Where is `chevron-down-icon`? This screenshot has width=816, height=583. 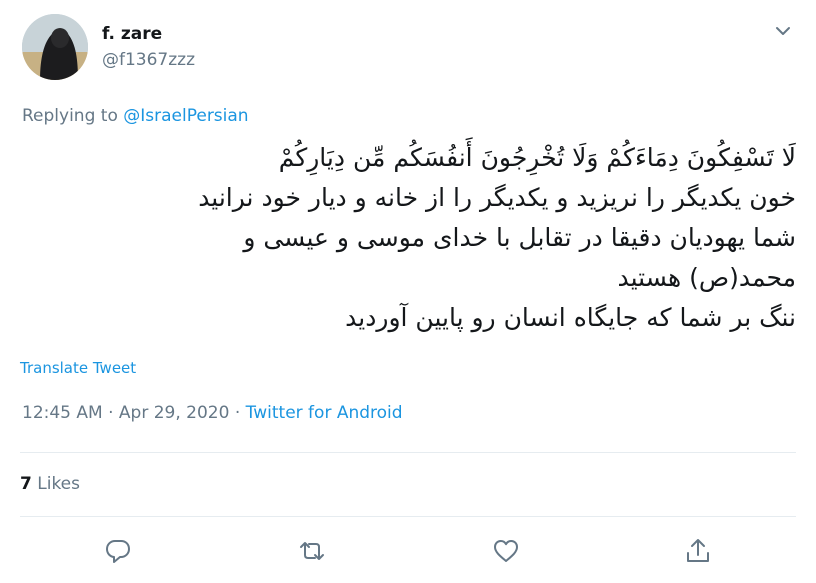
chevron-down-icon is located at coordinates (783, 31).